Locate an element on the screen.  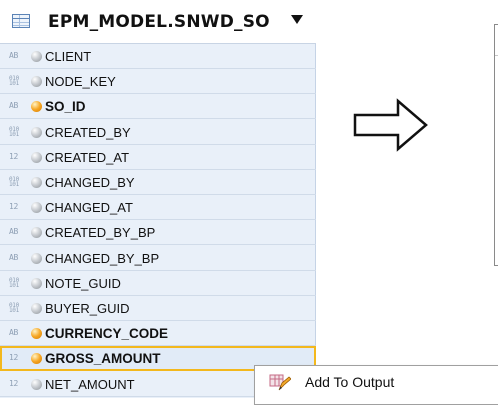
table-node-header: EPM_MODEL.SNWD_SO is located at coordinates (158, 22).